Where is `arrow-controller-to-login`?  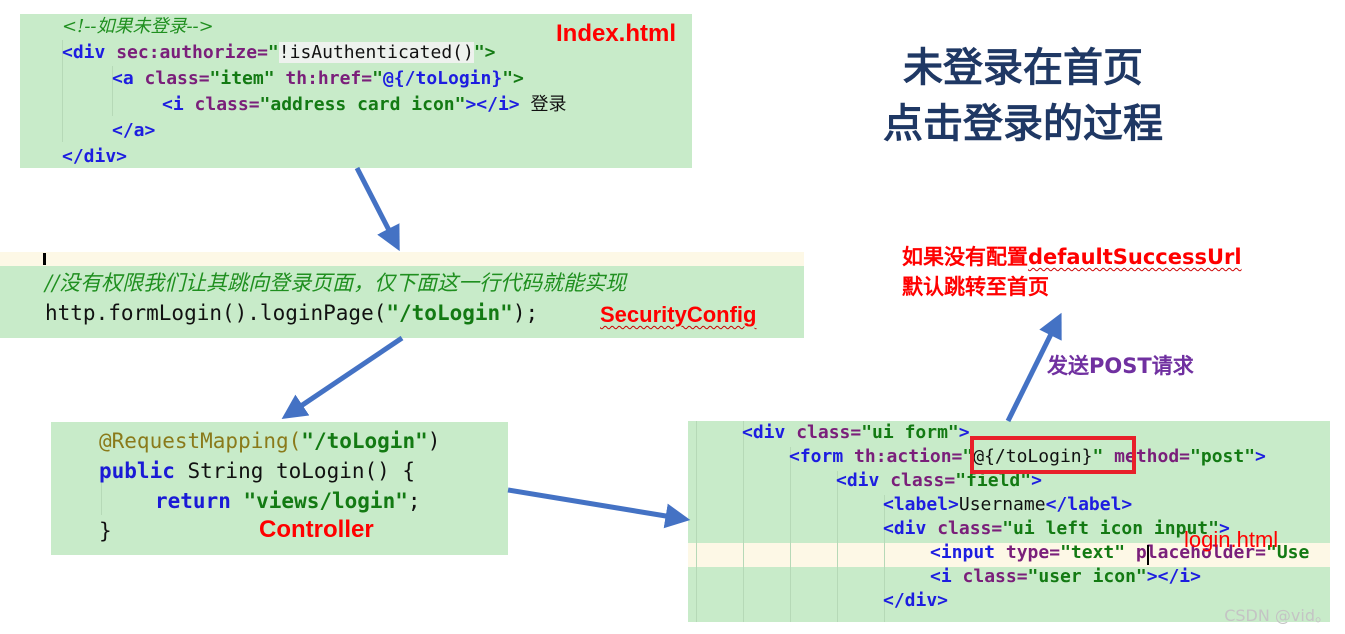 arrow-controller-to-login is located at coordinates (599, 508).